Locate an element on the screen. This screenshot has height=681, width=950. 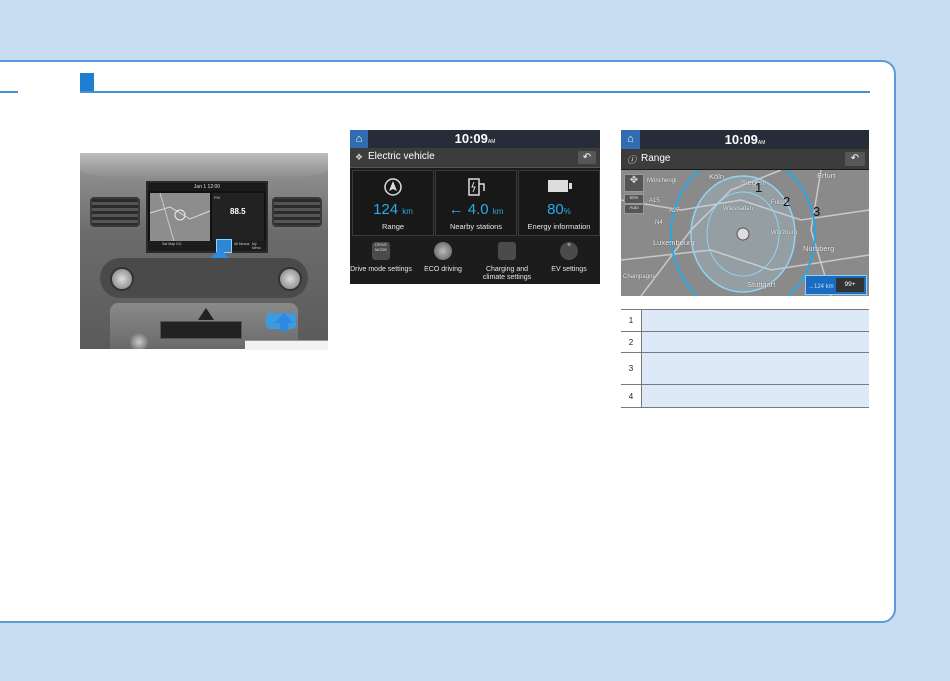
legend-number: 1 is located at coordinates (631, 320).